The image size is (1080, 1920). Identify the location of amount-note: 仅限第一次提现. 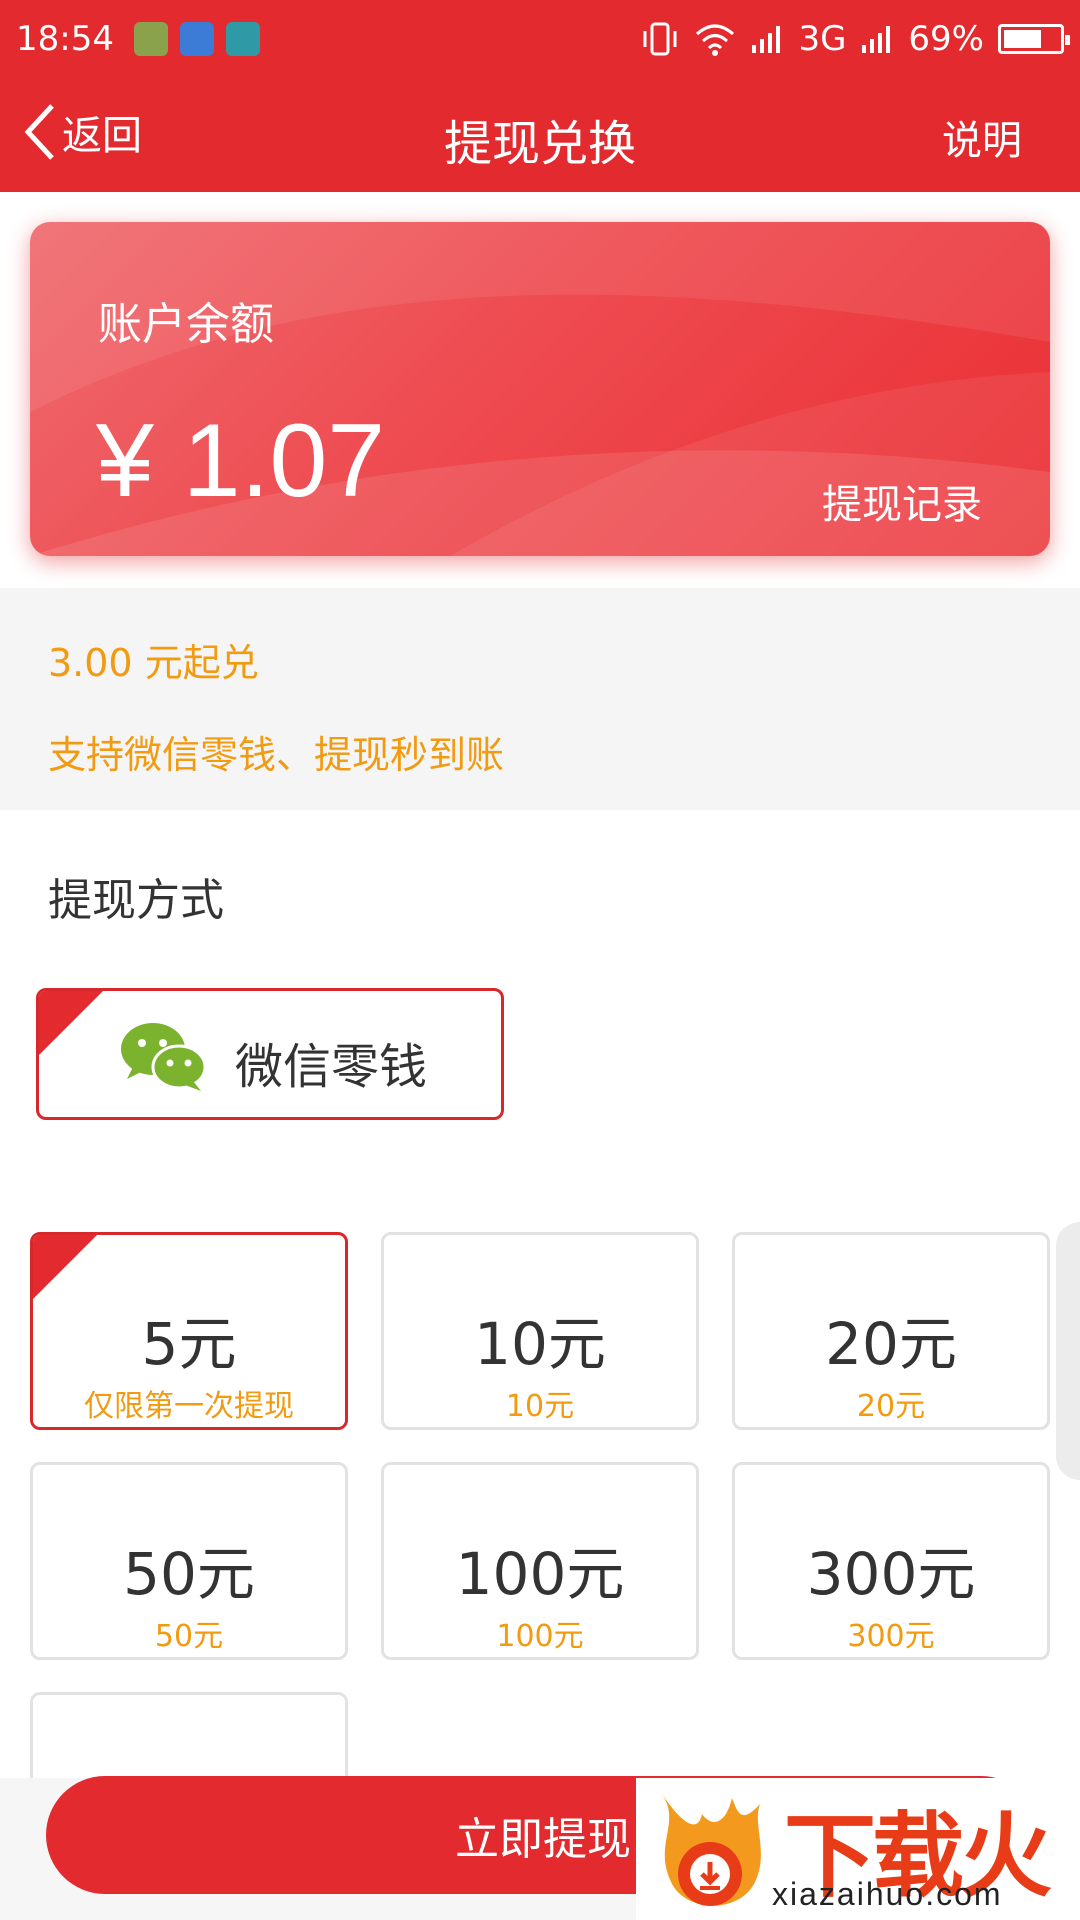
(189, 1406).